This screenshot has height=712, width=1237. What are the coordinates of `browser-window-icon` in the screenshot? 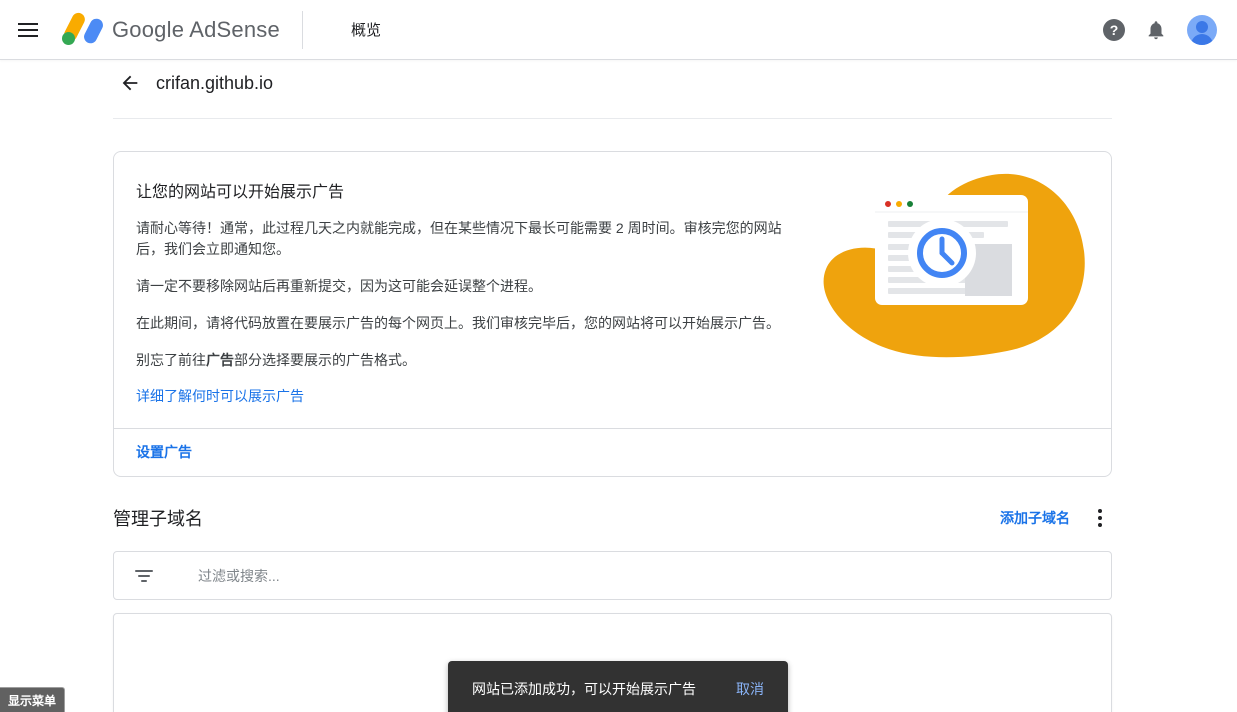 It's located at (951, 250).